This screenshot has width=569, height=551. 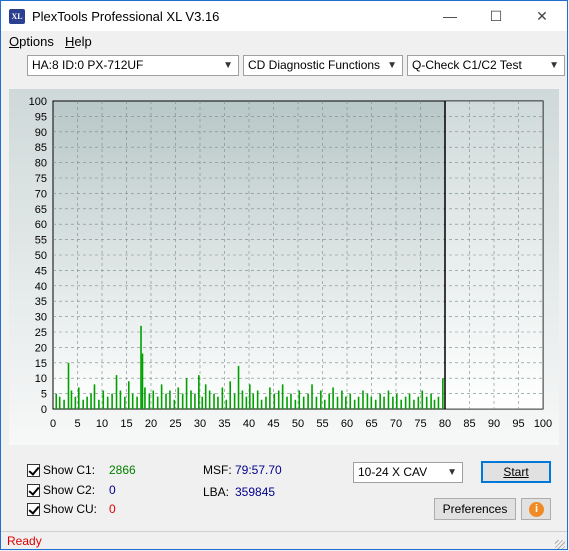 I want to click on show-cu-checkbox, so click(x=33, y=509).